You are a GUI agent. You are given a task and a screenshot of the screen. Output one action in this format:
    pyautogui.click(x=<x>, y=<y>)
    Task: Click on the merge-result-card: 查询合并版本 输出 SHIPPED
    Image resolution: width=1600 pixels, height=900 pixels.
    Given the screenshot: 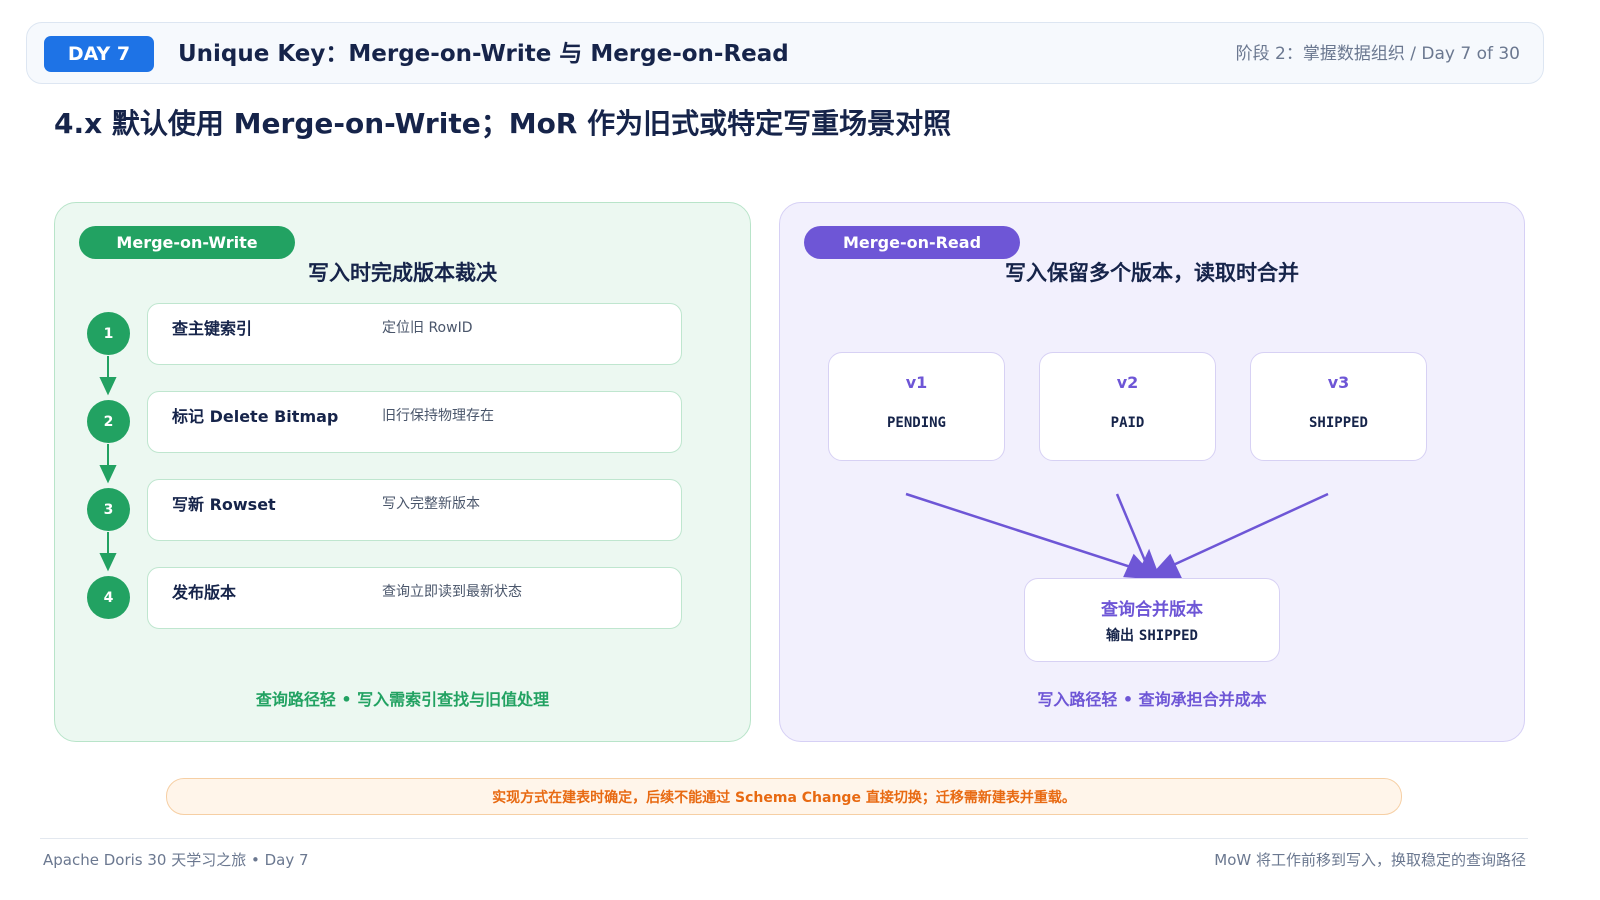 What is the action you would take?
    pyautogui.click(x=1152, y=620)
    